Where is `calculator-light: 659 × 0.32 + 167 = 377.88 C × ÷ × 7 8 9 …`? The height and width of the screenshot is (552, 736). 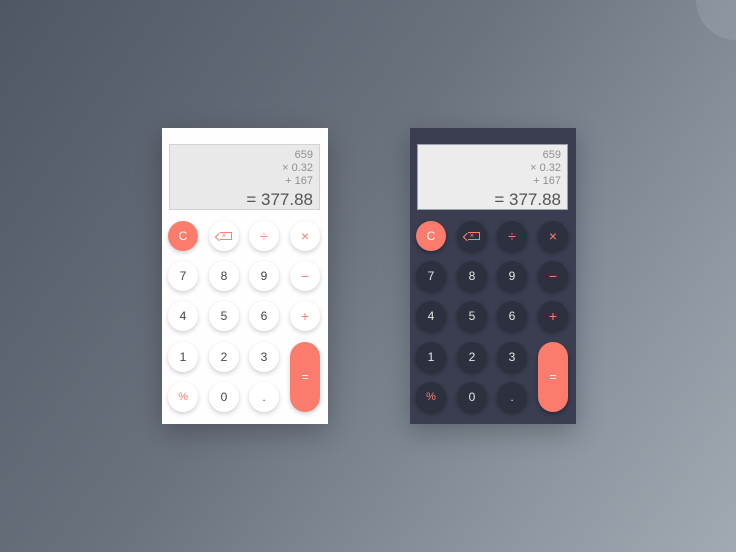
calculator-light: 659 × 0.32 + 167 = 377.88 C × ÷ × 7 8 9 … is located at coordinates (245, 276).